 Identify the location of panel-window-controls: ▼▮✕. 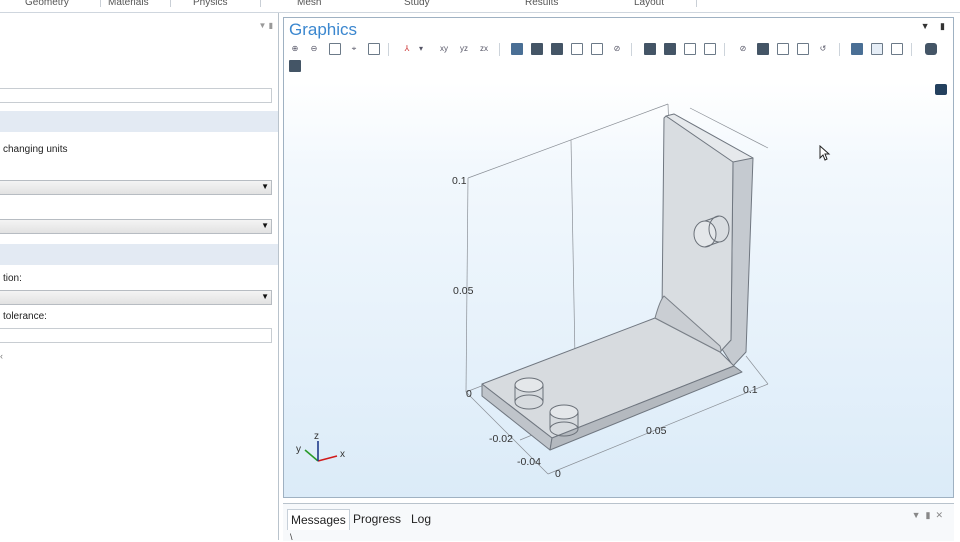
(930, 515).